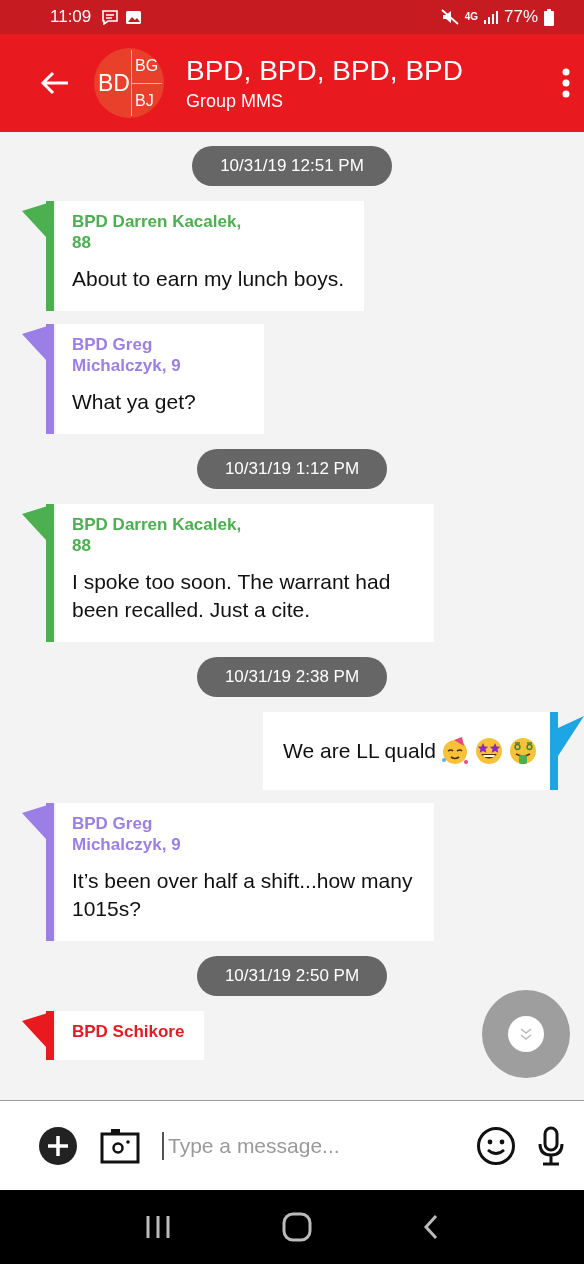 This screenshot has height=1264, width=584. Describe the element at coordinates (297, 1227) in the screenshot. I see `home-icon` at that location.